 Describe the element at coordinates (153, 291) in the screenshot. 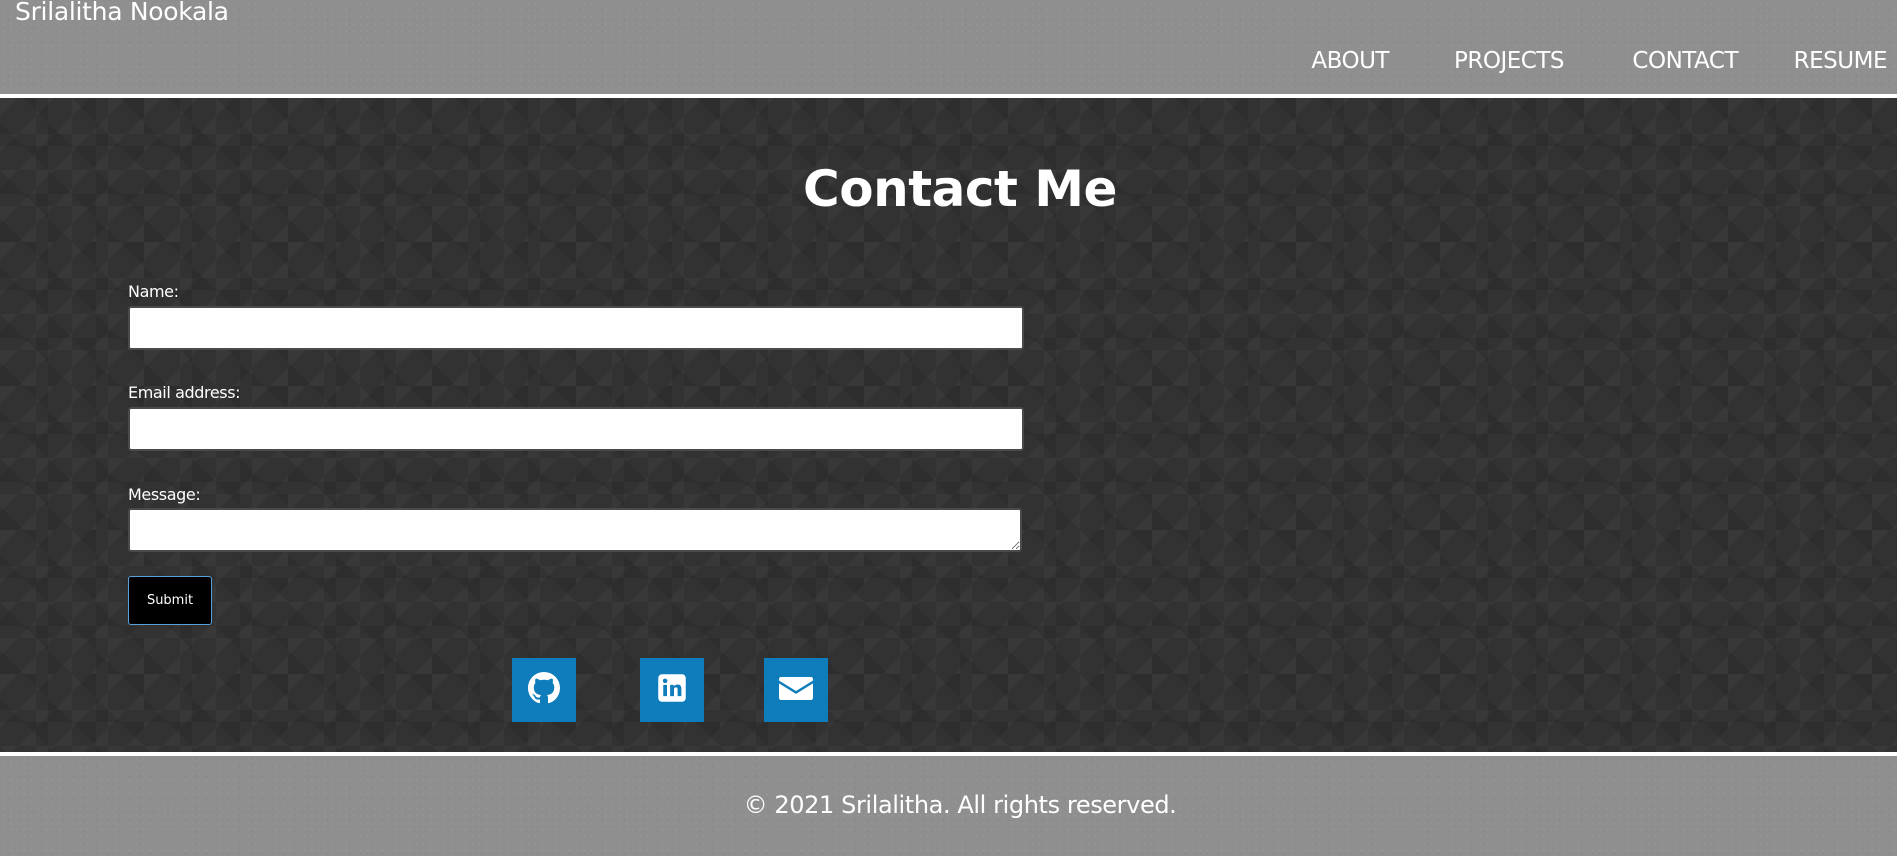

I see `name-label: Name:` at that location.